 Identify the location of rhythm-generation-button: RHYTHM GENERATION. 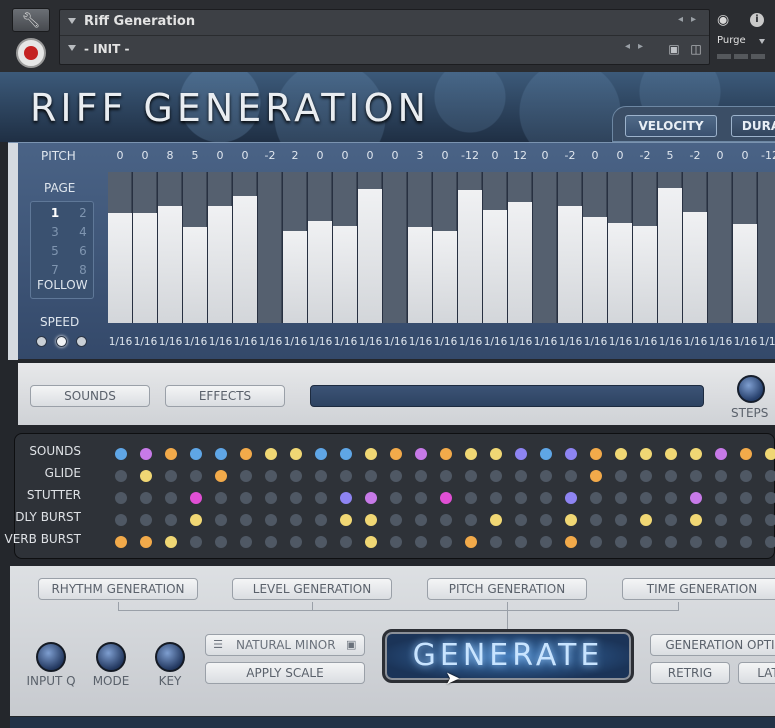
(118, 589).